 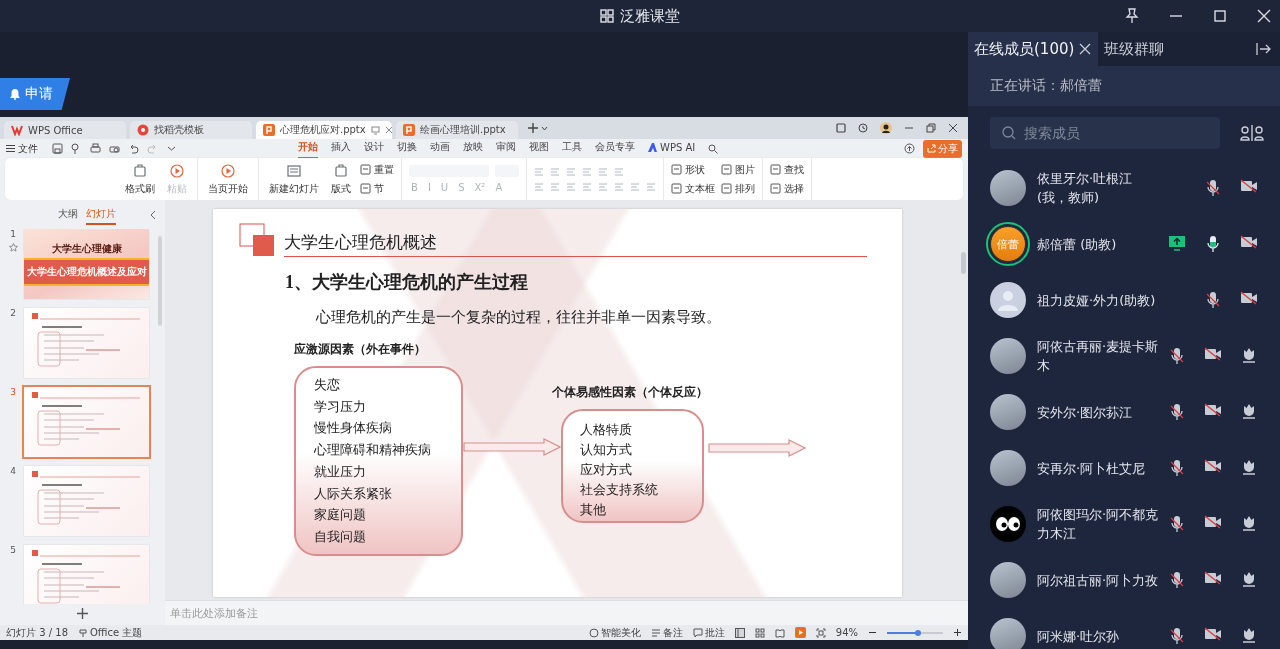 What do you see at coordinates (544, 128) in the screenshot?
I see `chevron-down-icon` at bounding box center [544, 128].